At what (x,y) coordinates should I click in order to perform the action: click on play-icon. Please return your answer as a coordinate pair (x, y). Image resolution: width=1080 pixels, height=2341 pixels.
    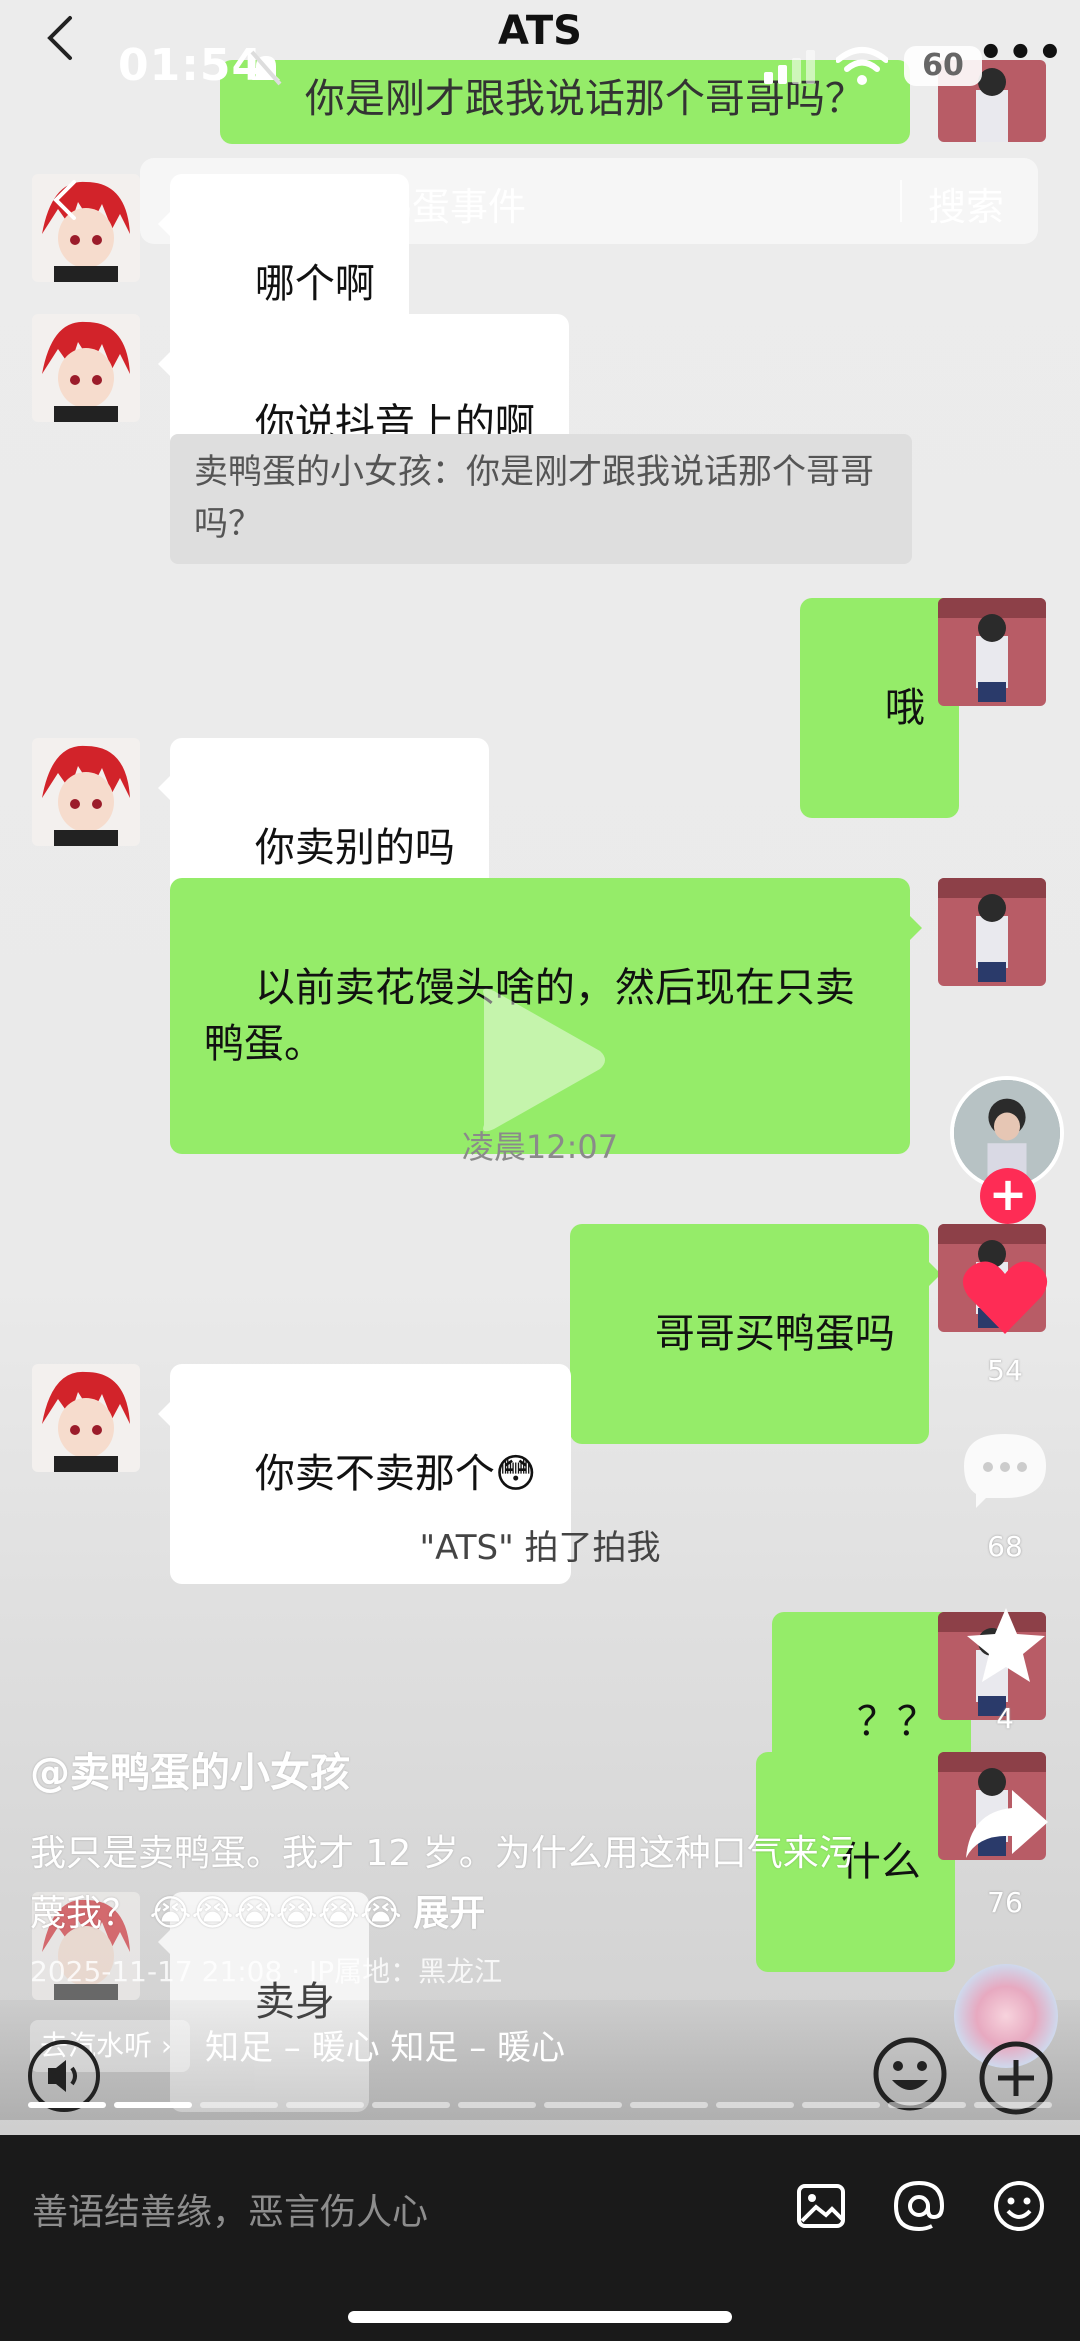
    Looking at the image, I should click on (540, 1060).